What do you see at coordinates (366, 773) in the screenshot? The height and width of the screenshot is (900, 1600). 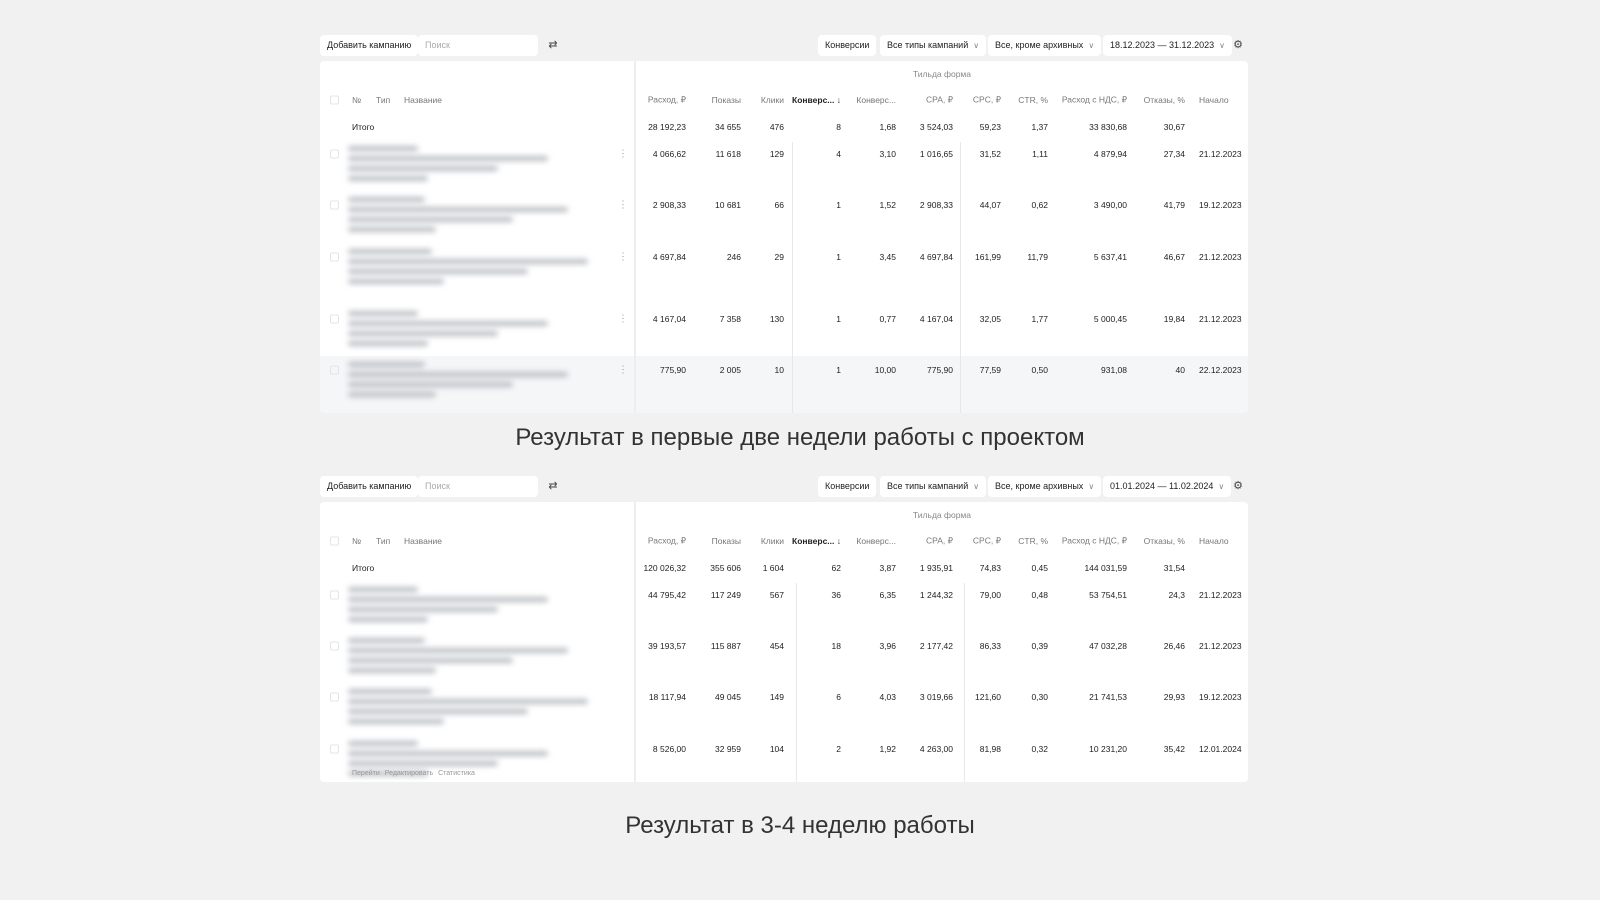 I see `row-action-link: Перейти` at bounding box center [366, 773].